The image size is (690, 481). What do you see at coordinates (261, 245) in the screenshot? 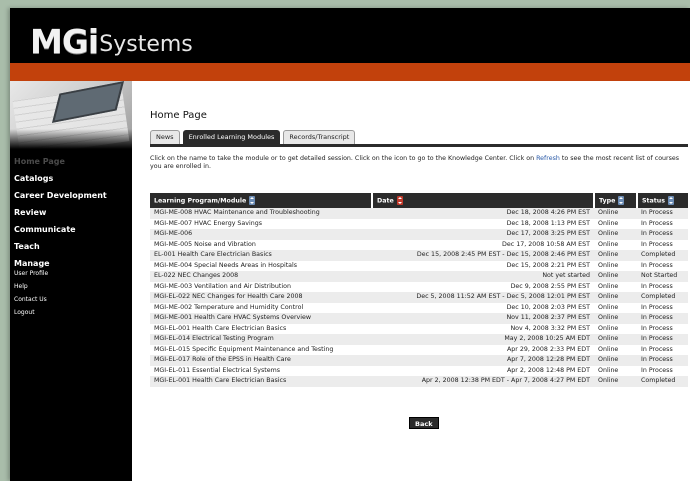
I see `module-name-link: MGI-ME-005 Noise and Vibration` at bounding box center [261, 245].